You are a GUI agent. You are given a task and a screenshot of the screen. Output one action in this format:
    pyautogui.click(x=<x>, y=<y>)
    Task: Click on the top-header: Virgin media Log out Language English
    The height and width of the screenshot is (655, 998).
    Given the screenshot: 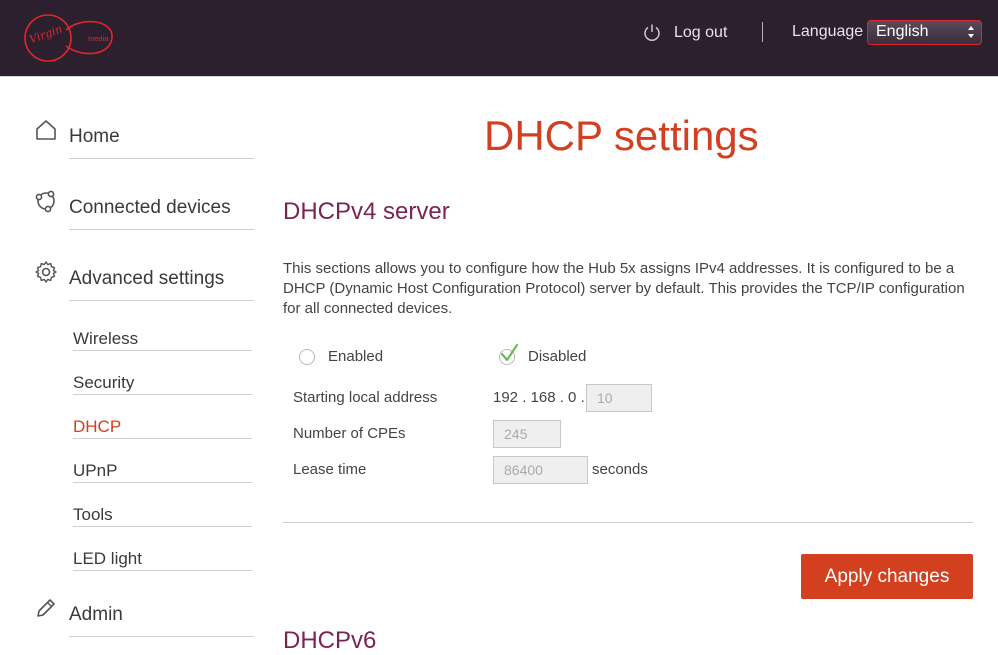 What is the action you would take?
    pyautogui.click(x=499, y=38)
    